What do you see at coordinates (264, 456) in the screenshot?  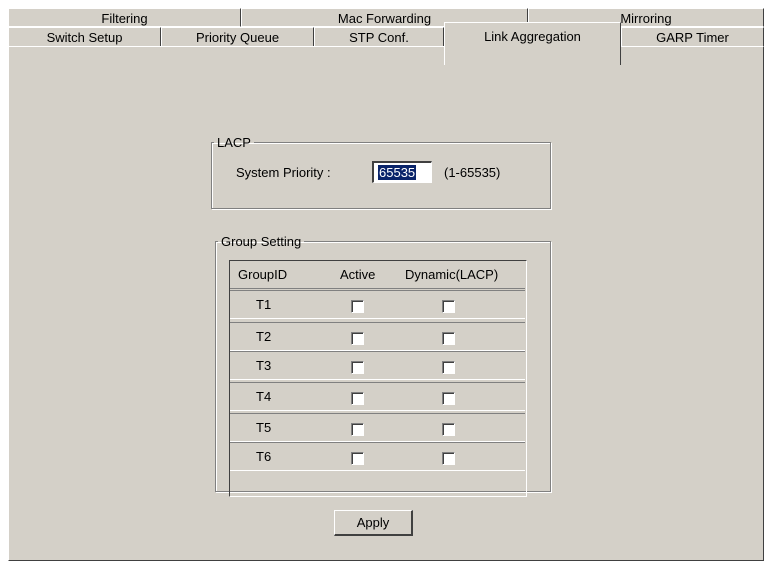 I see `group-id: T6` at bounding box center [264, 456].